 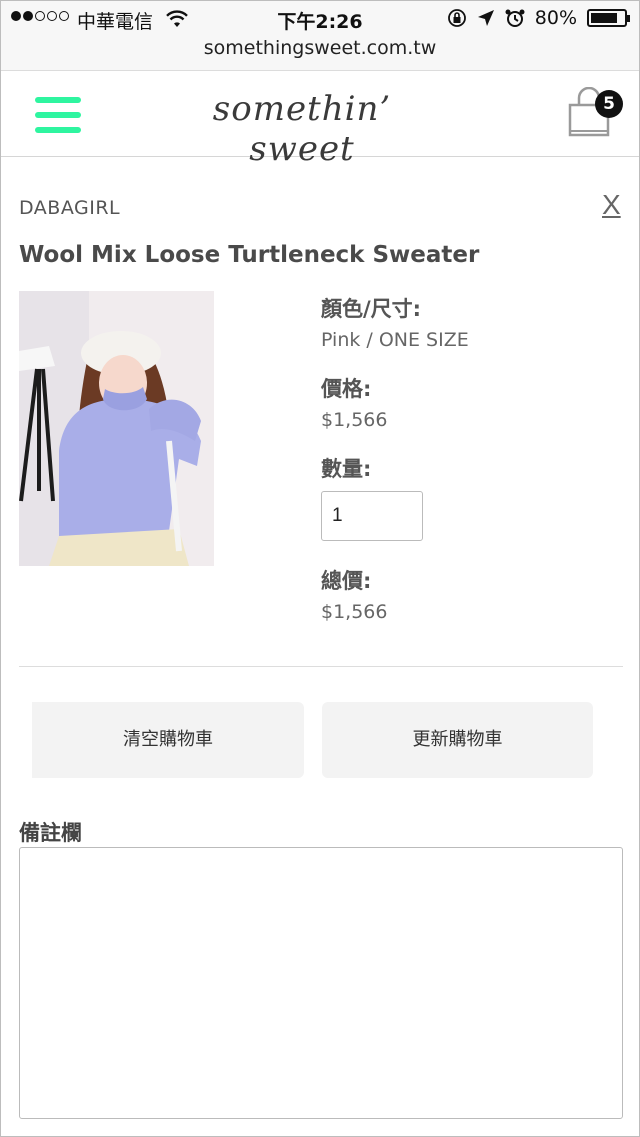 I want to click on quantity-label: 數量:, so click(x=346, y=469).